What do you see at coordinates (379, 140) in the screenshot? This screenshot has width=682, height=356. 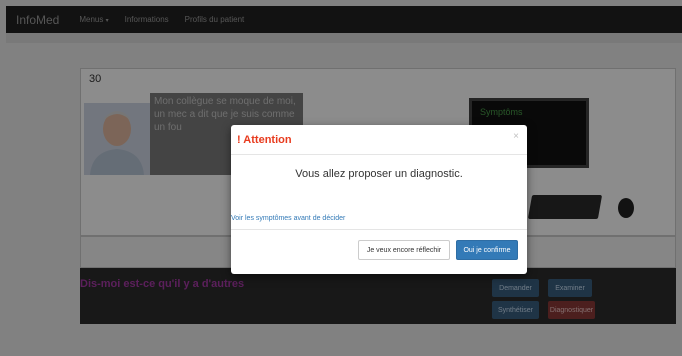 I see `modal-header: ! Attention ×` at bounding box center [379, 140].